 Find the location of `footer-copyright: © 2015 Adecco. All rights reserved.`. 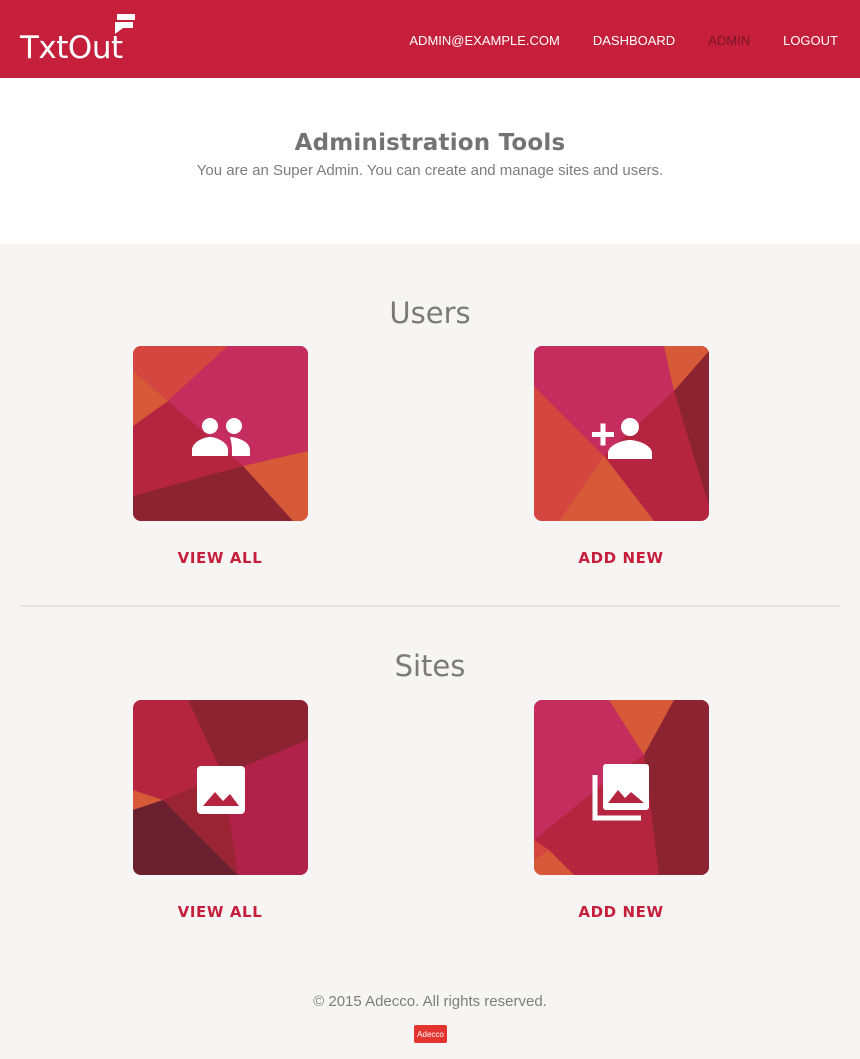

footer-copyright: © 2015 Adecco. All rights reserved. is located at coordinates (430, 1001).